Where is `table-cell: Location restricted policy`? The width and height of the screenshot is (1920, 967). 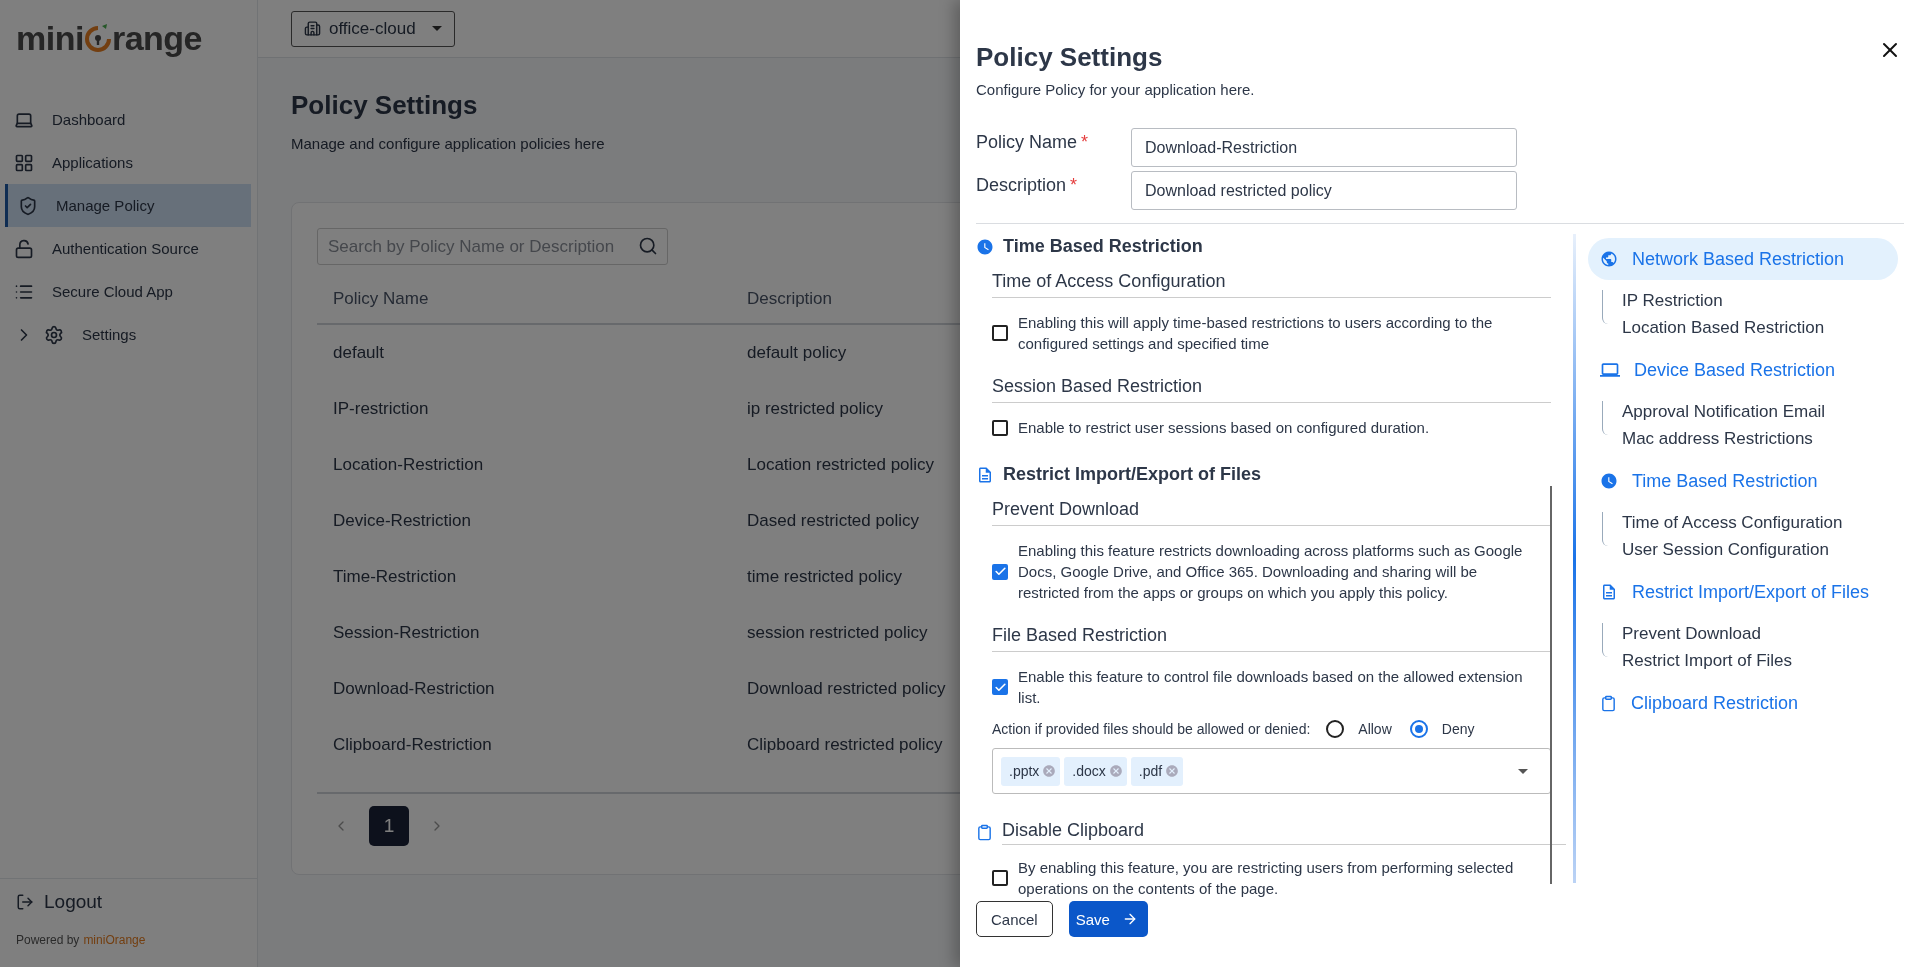 table-cell: Location restricted policy is located at coordinates (841, 465).